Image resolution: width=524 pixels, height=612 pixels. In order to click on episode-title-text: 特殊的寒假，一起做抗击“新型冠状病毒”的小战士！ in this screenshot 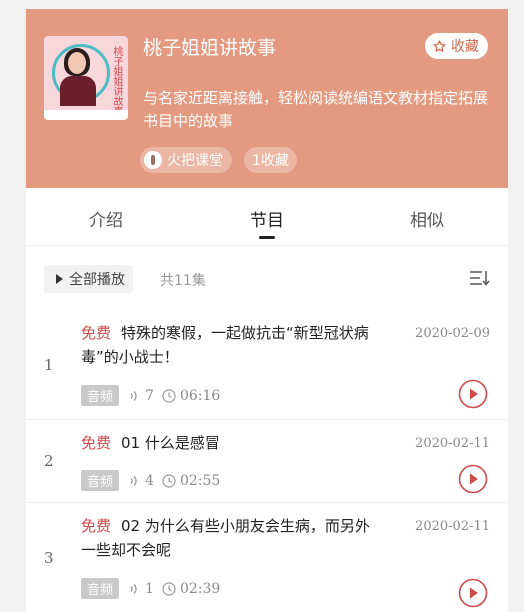, I will do `click(225, 345)`.